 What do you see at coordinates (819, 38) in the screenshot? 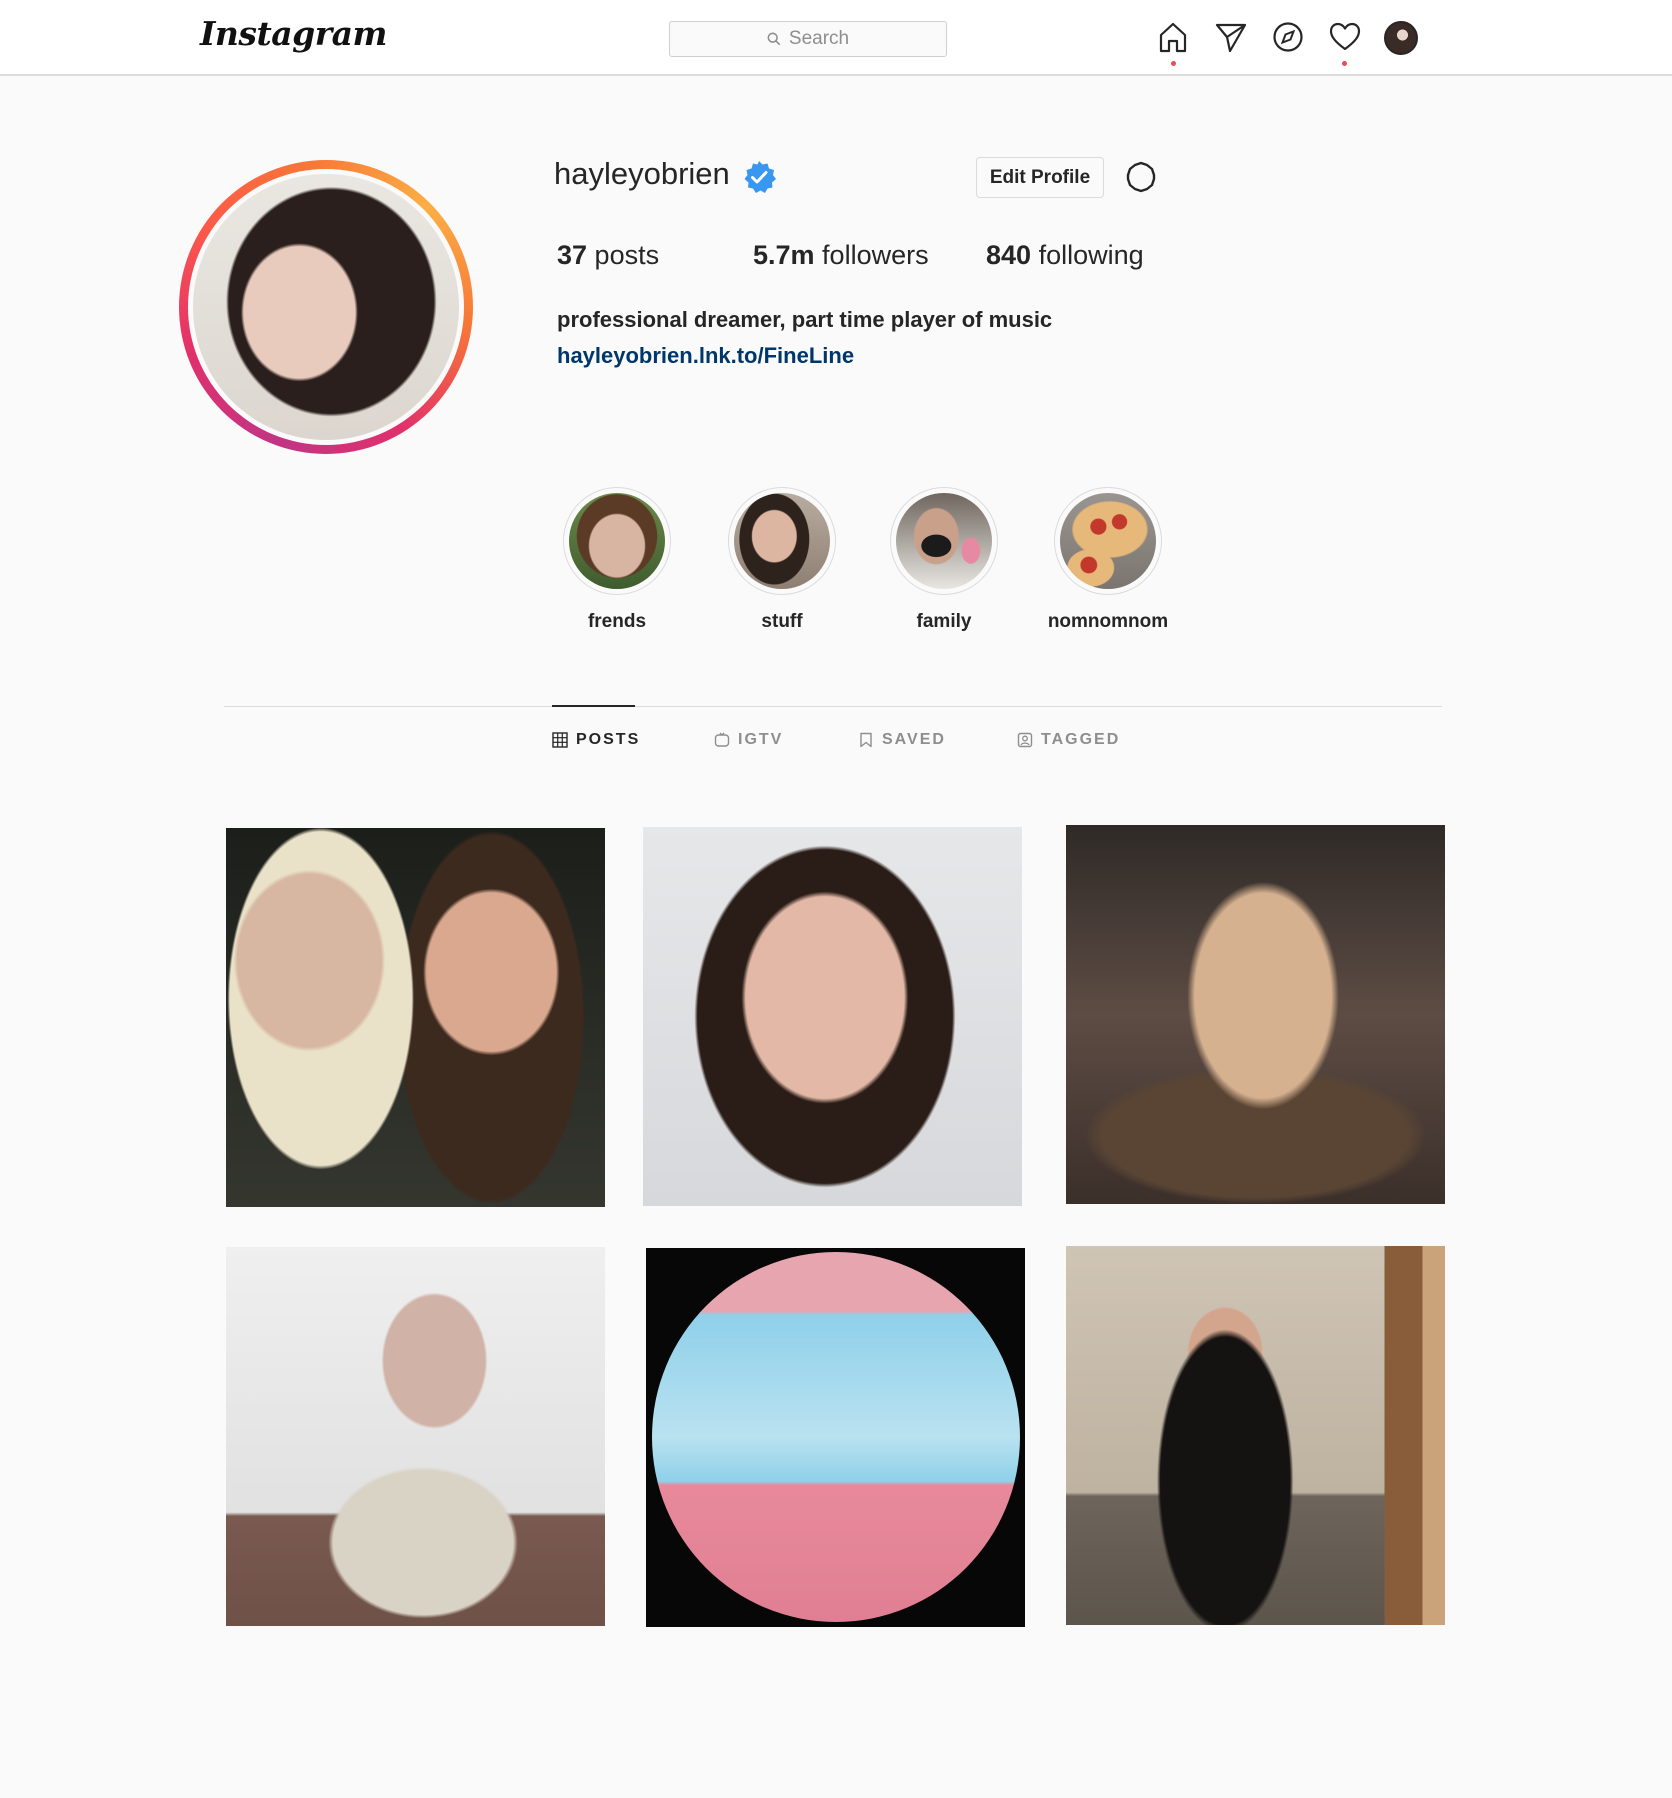
I see `search-placeholder: Search` at bounding box center [819, 38].